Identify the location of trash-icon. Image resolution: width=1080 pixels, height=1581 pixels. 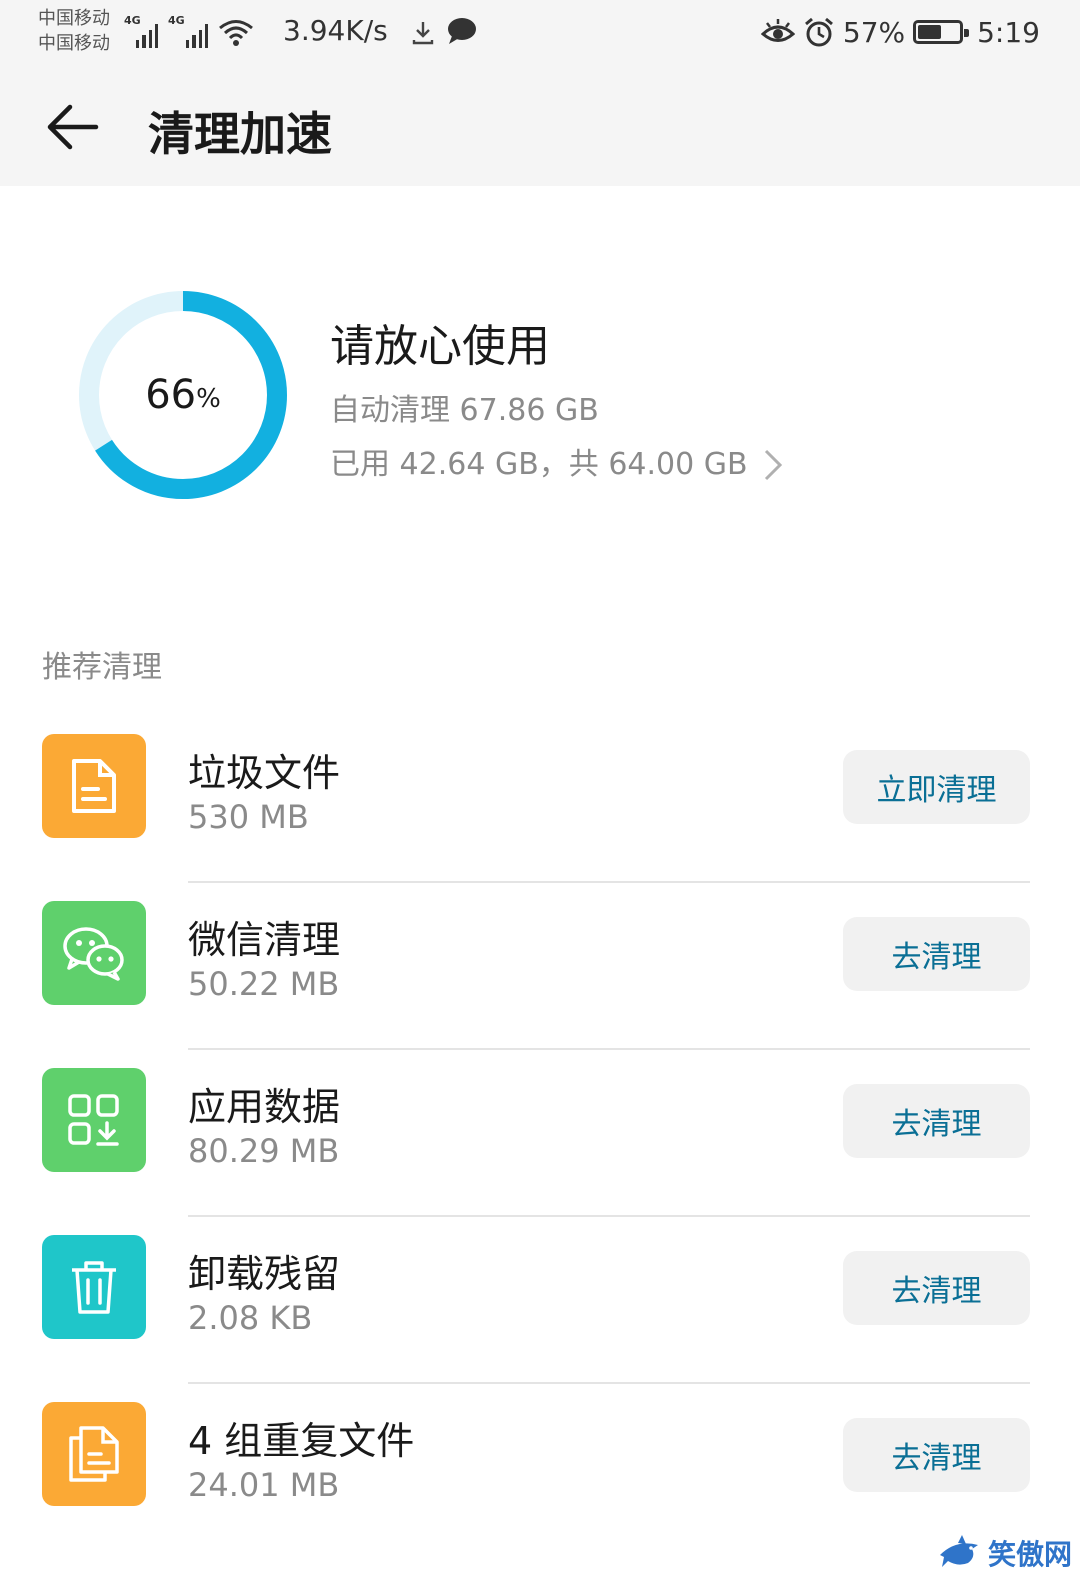
(94, 1287).